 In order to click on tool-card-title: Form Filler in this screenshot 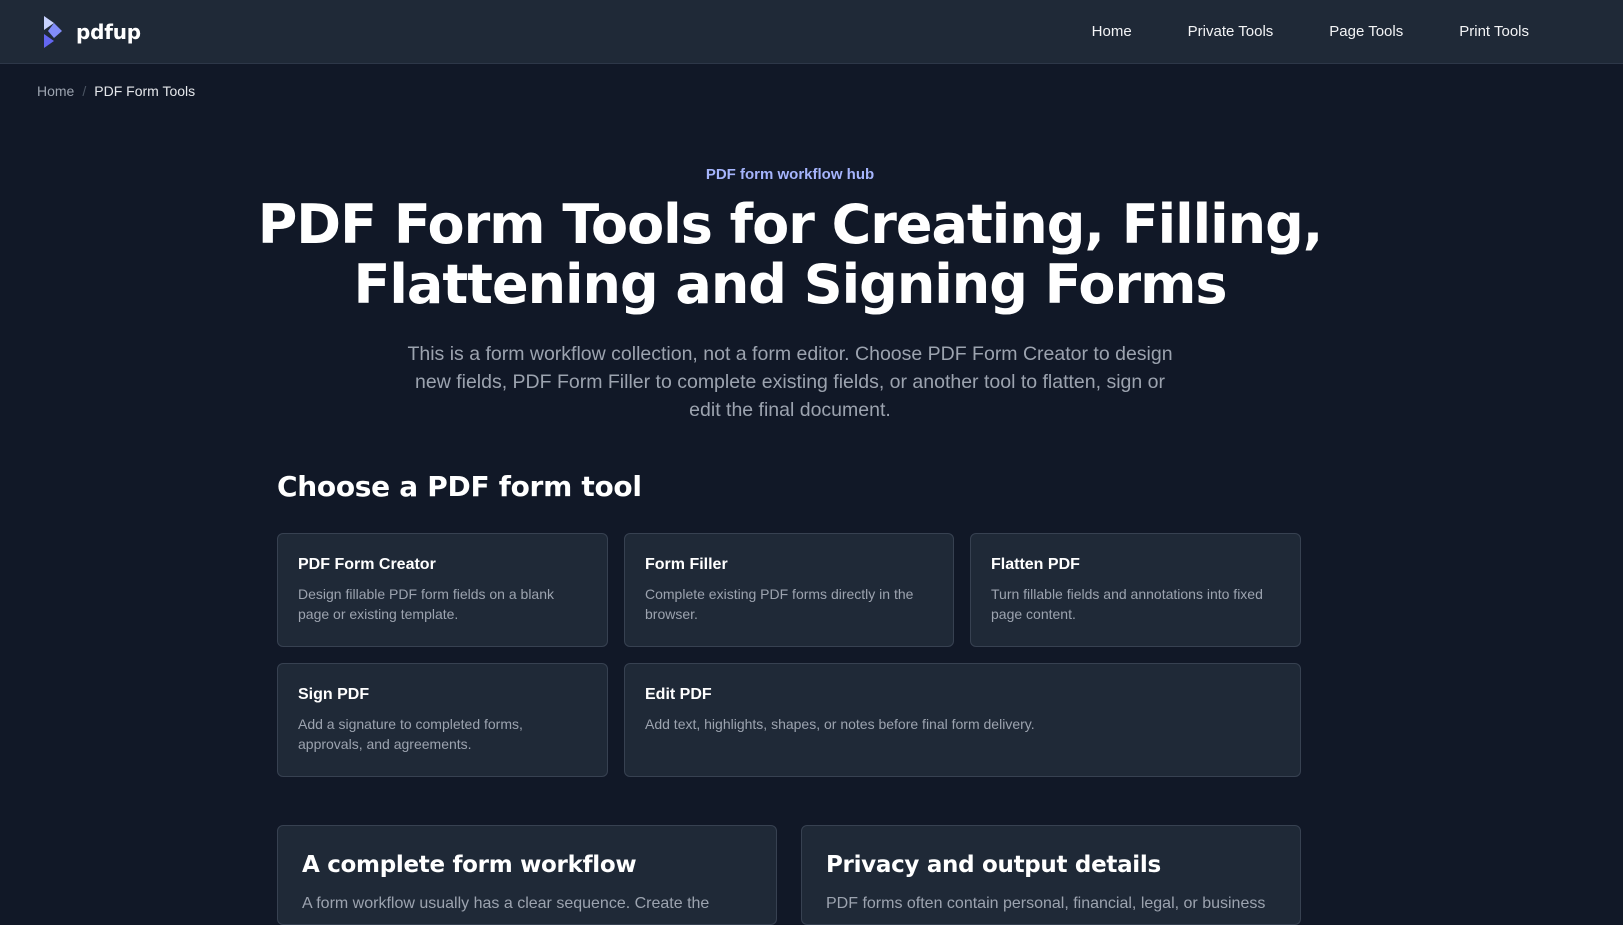, I will do `click(686, 564)`.